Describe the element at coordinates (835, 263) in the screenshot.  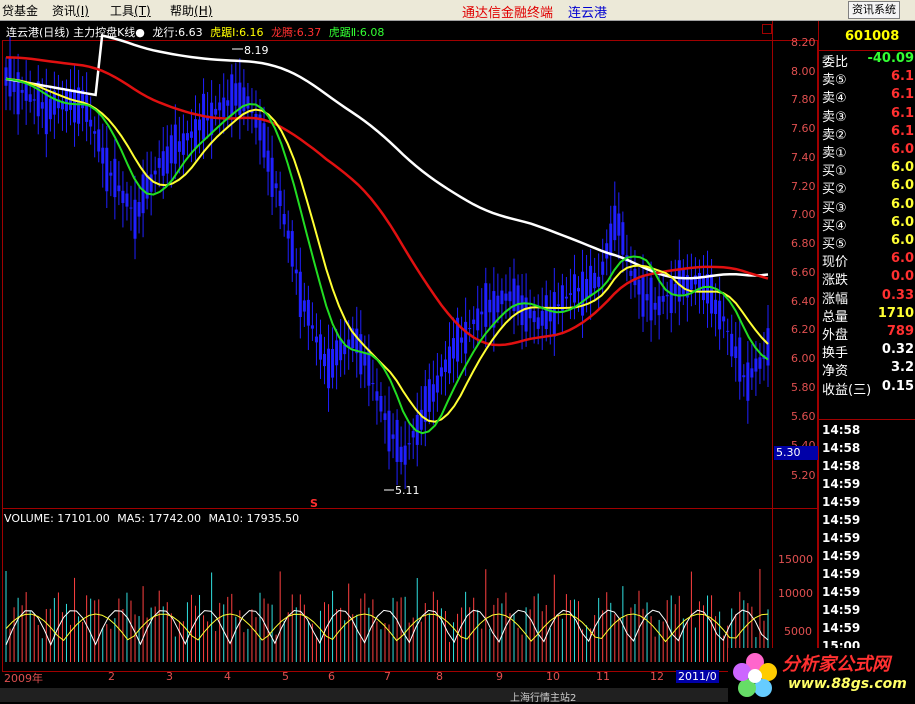
I see `quote-row-label: 现价` at that location.